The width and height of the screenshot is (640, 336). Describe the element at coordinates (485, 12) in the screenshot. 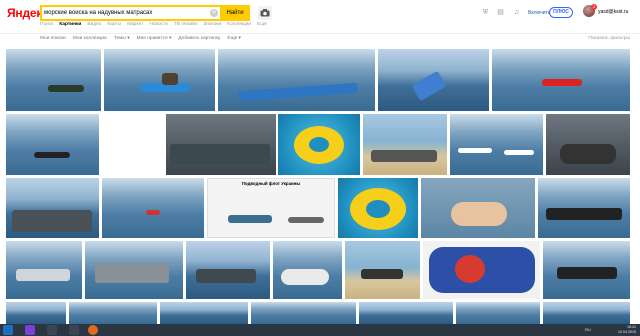

I see `shield-icon: ⛨` at that location.